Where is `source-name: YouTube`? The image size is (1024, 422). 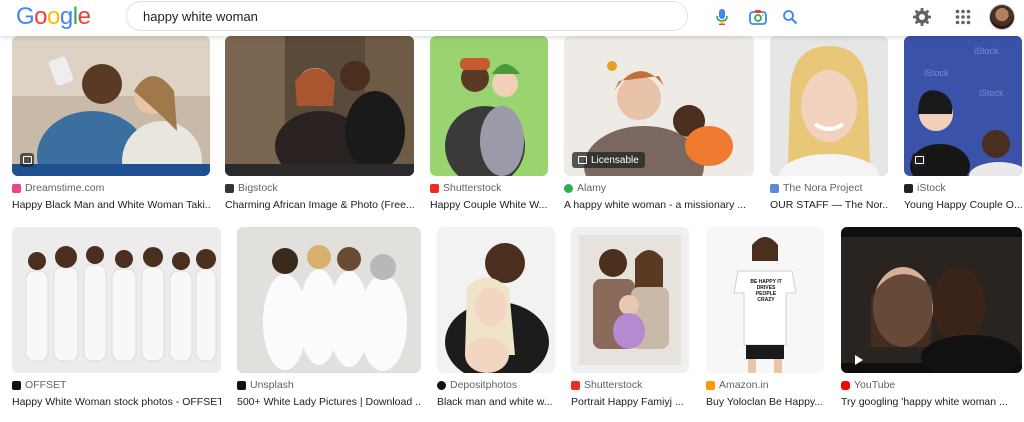 source-name: YouTube is located at coordinates (874, 385).